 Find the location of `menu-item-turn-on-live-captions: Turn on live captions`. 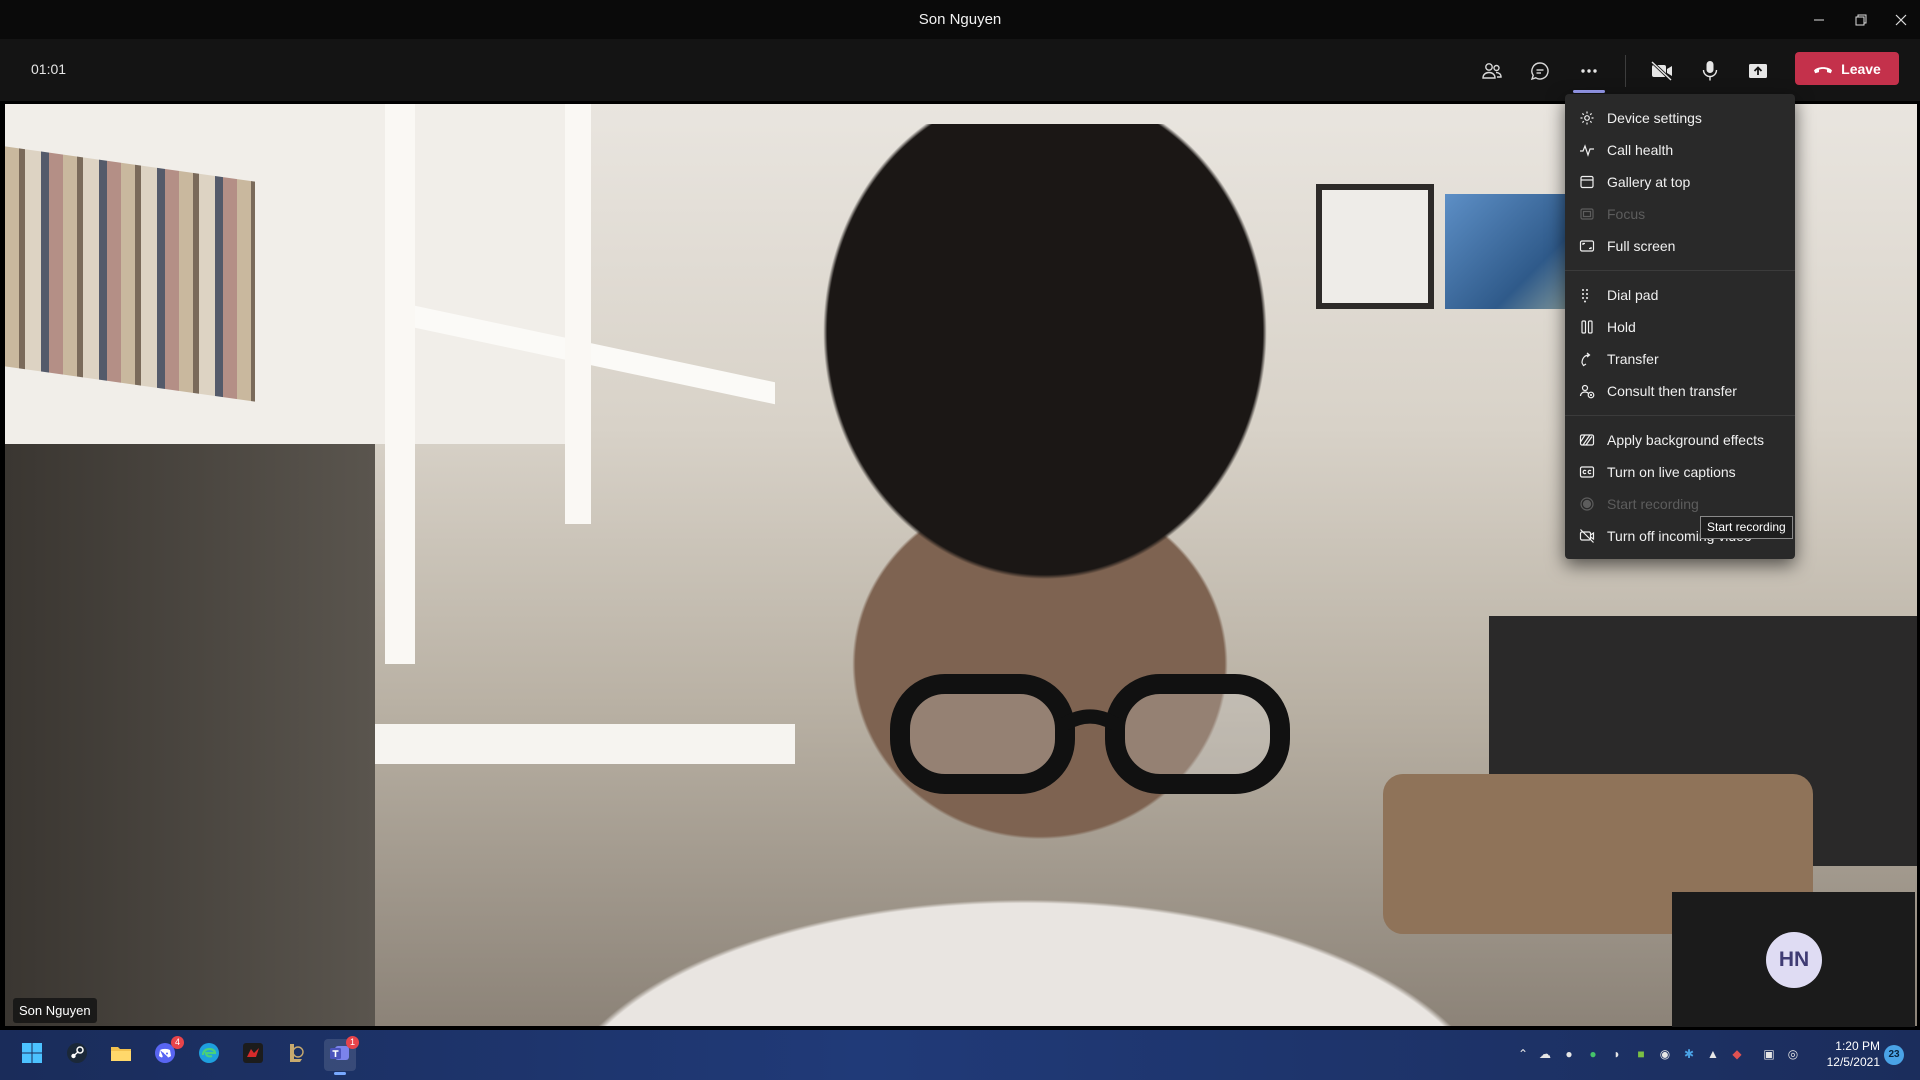

menu-item-turn-on-live-captions: Turn on live captions is located at coordinates (1680, 472).